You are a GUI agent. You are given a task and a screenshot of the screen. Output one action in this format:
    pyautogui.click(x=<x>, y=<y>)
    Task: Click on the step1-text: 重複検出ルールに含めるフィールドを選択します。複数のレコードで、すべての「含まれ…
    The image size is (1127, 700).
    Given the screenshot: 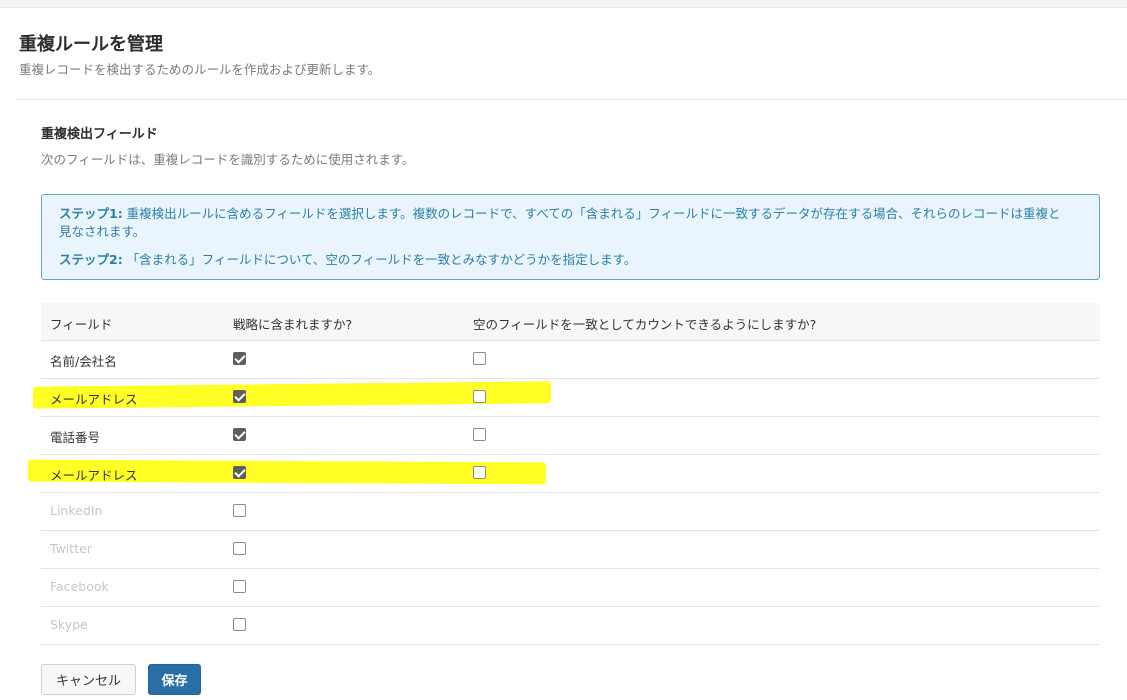 What is the action you would take?
    pyautogui.click(x=560, y=222)
    